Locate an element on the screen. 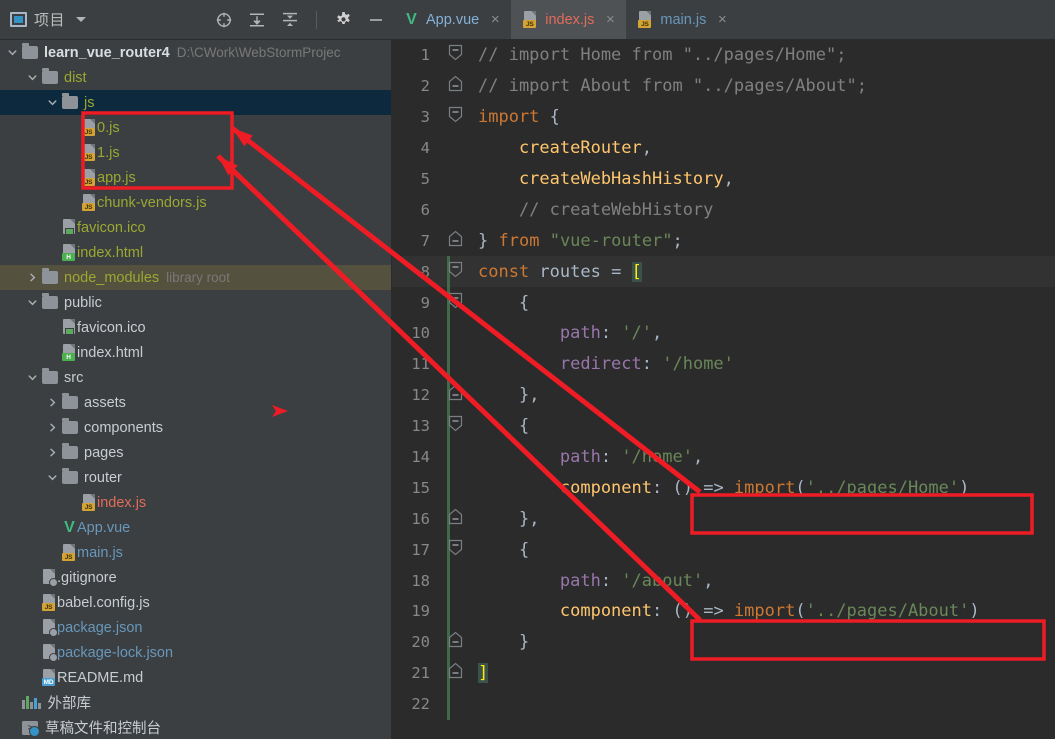 Image resolution: width=1055 pixels, height=739 pixels. tree-item-外部库: 外部库 is located at coordinates (195, 702).